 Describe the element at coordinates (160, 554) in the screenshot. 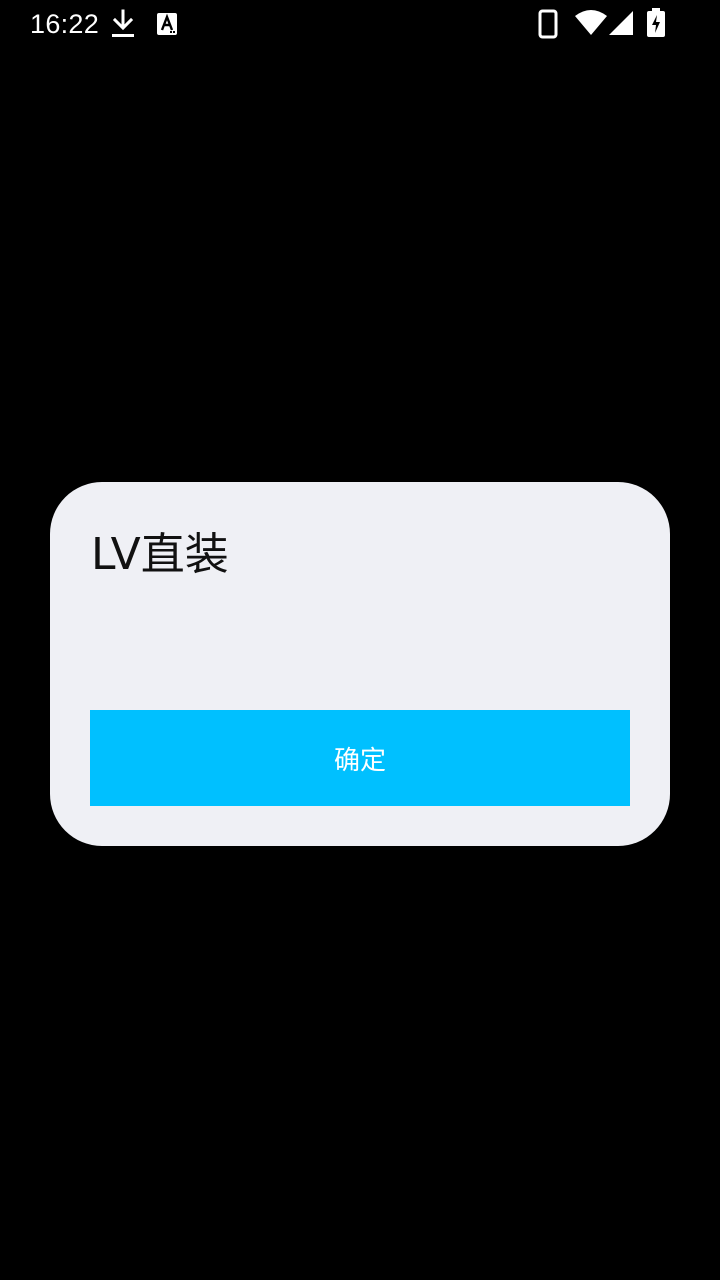

I see `dialog-title: LV直装` at that location.